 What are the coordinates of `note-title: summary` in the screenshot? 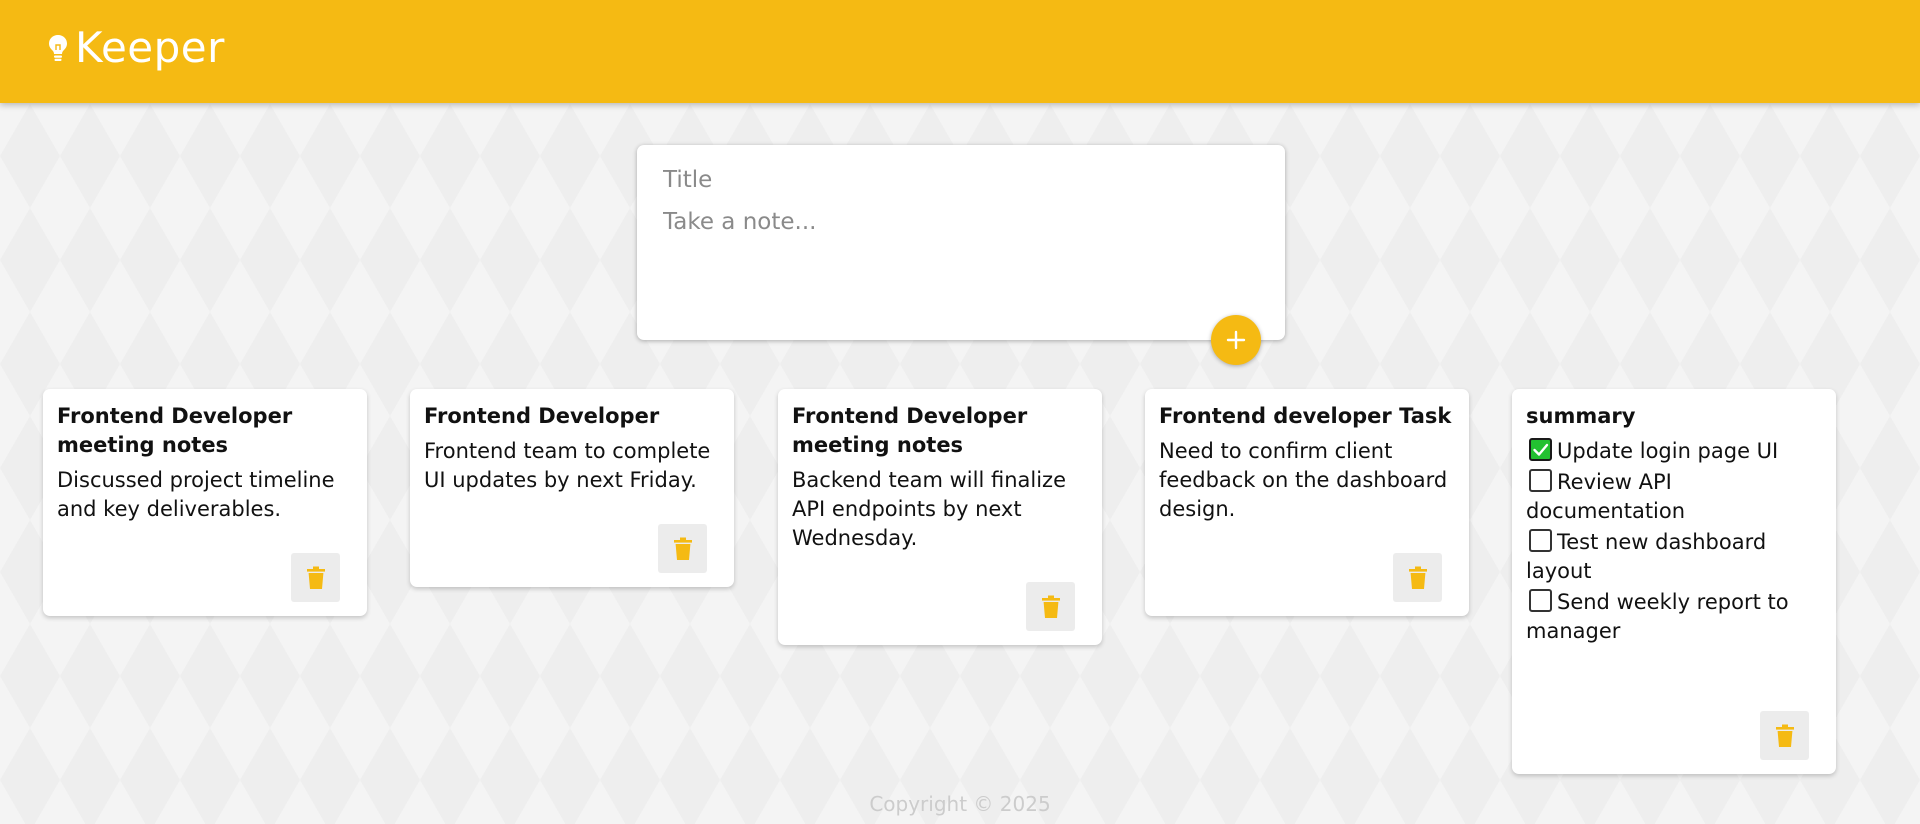 It's located at (1581, 416).